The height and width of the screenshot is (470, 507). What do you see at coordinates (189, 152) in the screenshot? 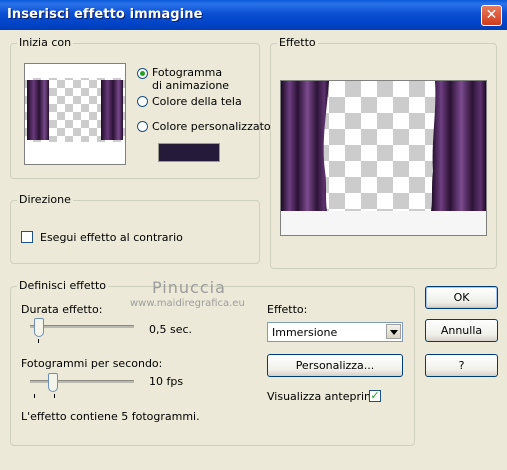
I see `custom-color-swatch` at bounding box center [189, 152].